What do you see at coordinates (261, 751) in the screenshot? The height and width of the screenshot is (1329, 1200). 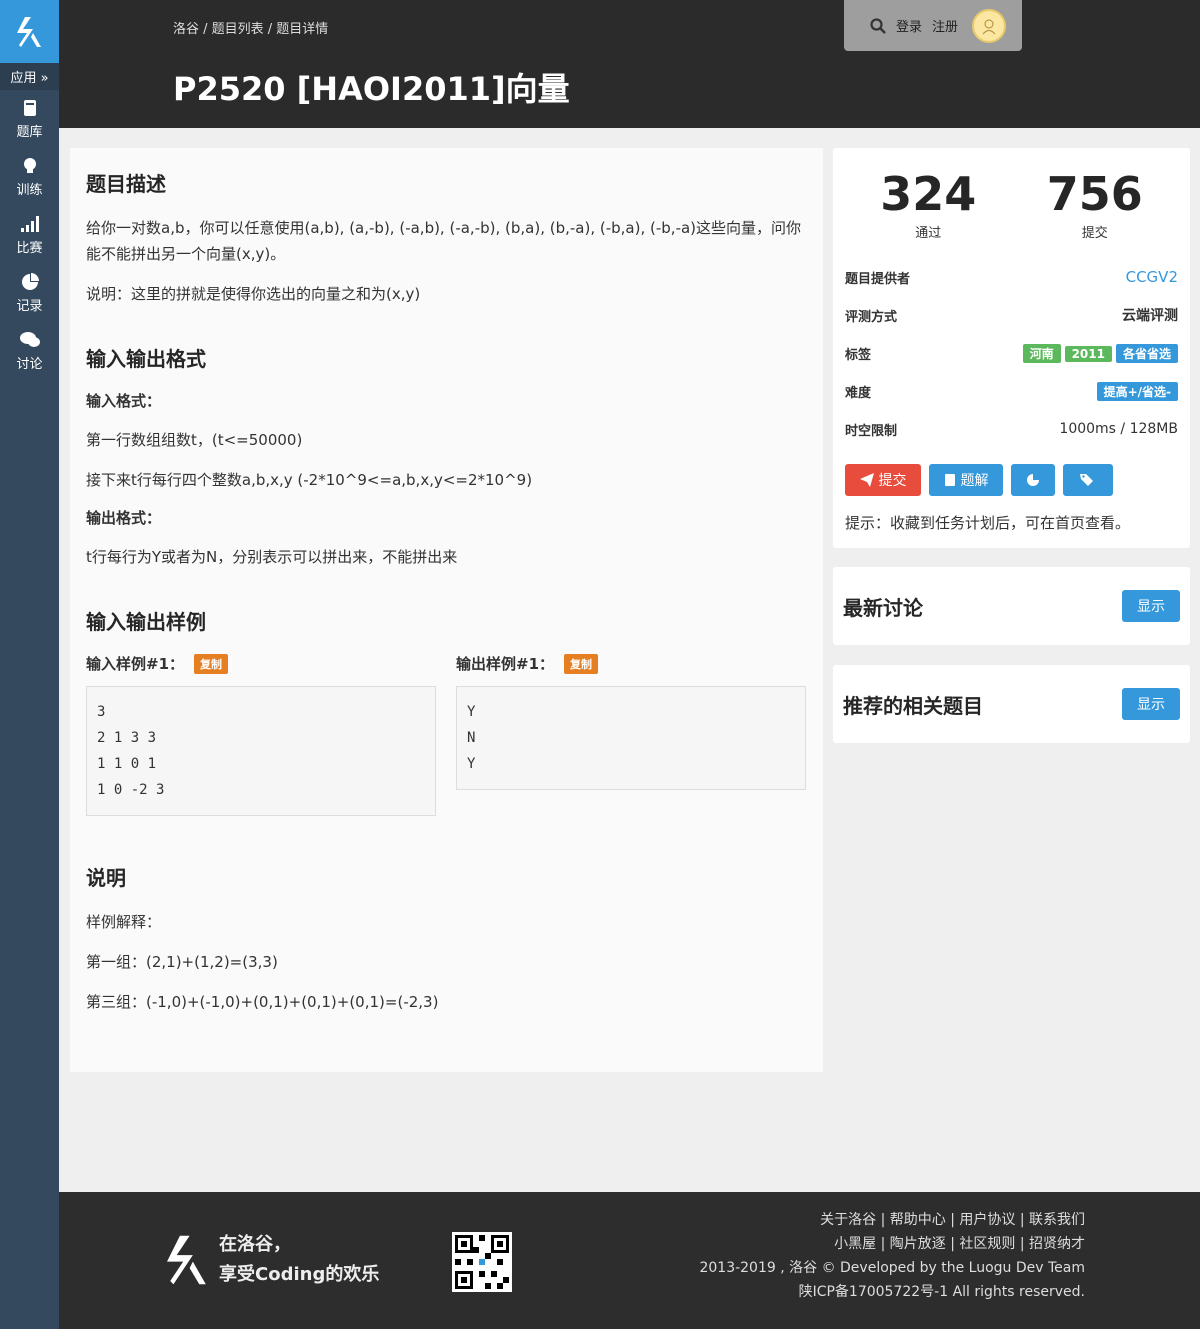 I see `sample-input-box: 3 2 1 3 3 1 1 0 1 1 0 -2 3` at bounding box center [261, 751].